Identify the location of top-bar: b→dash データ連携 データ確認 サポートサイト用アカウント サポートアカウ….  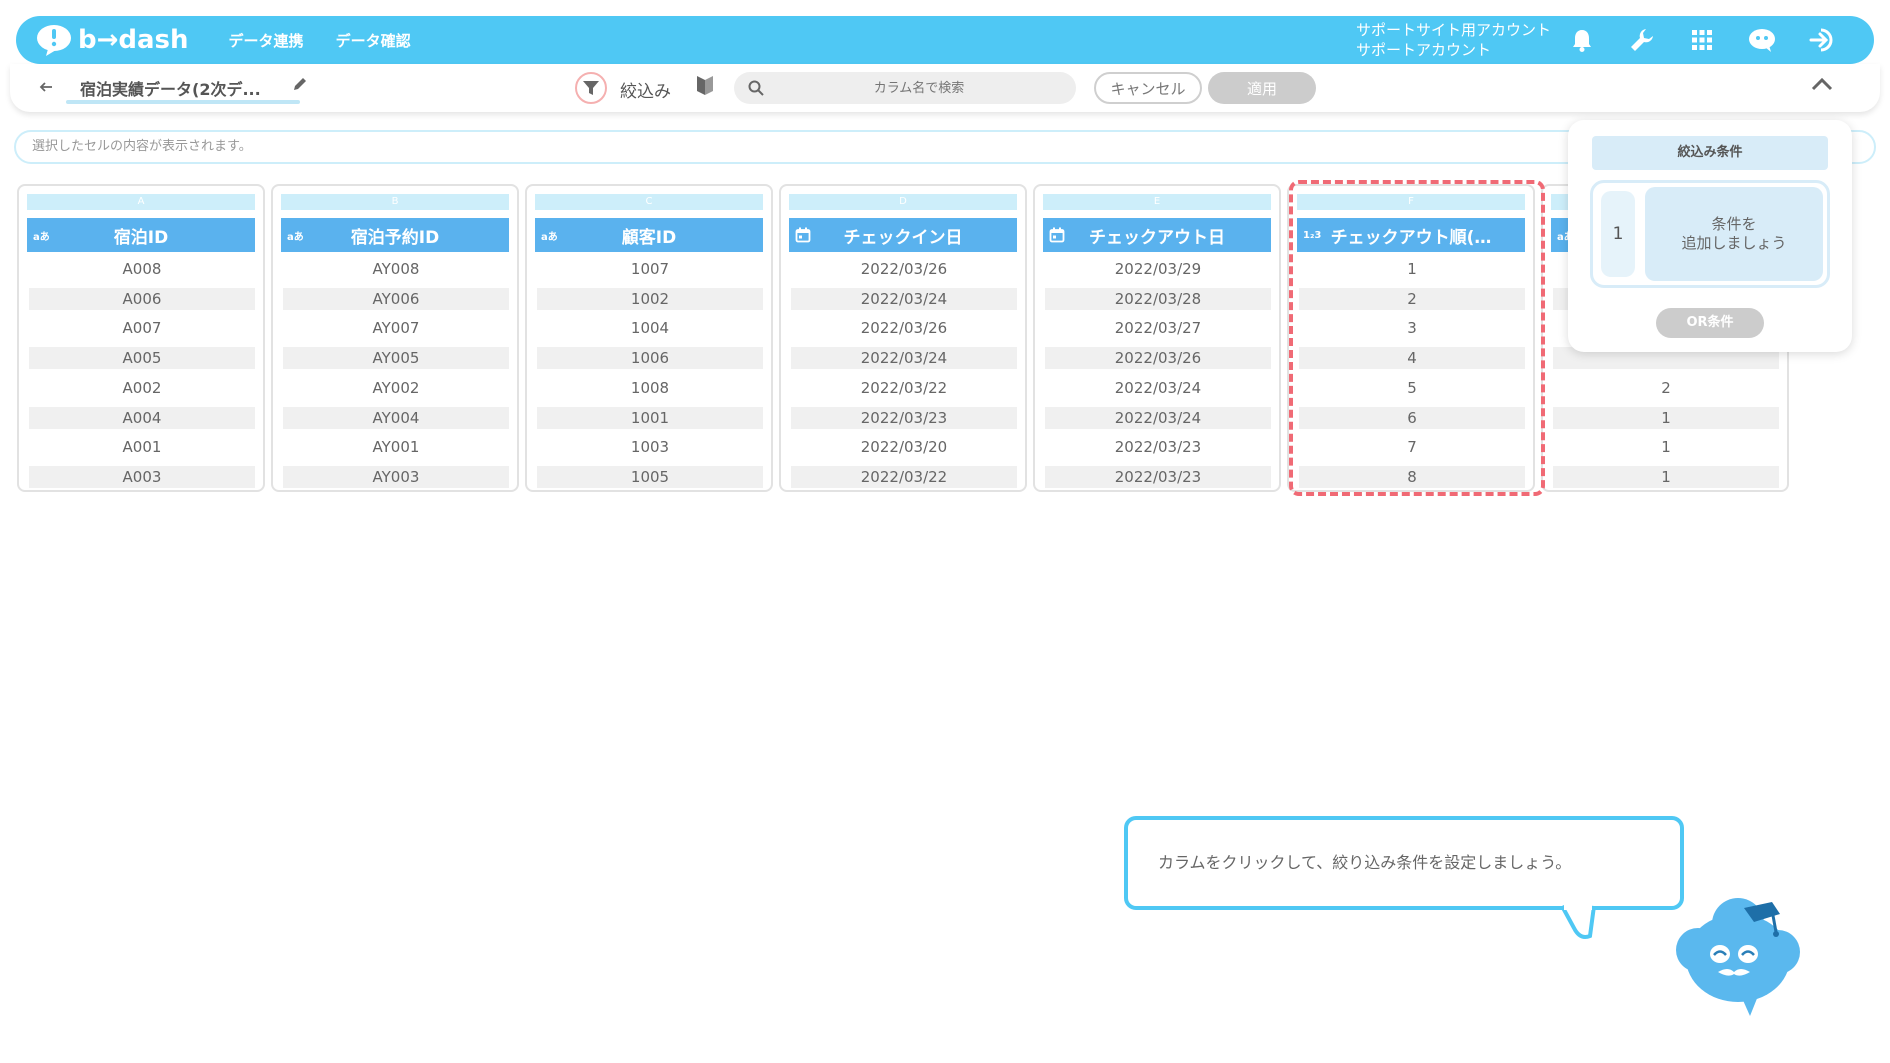
(945, 40).